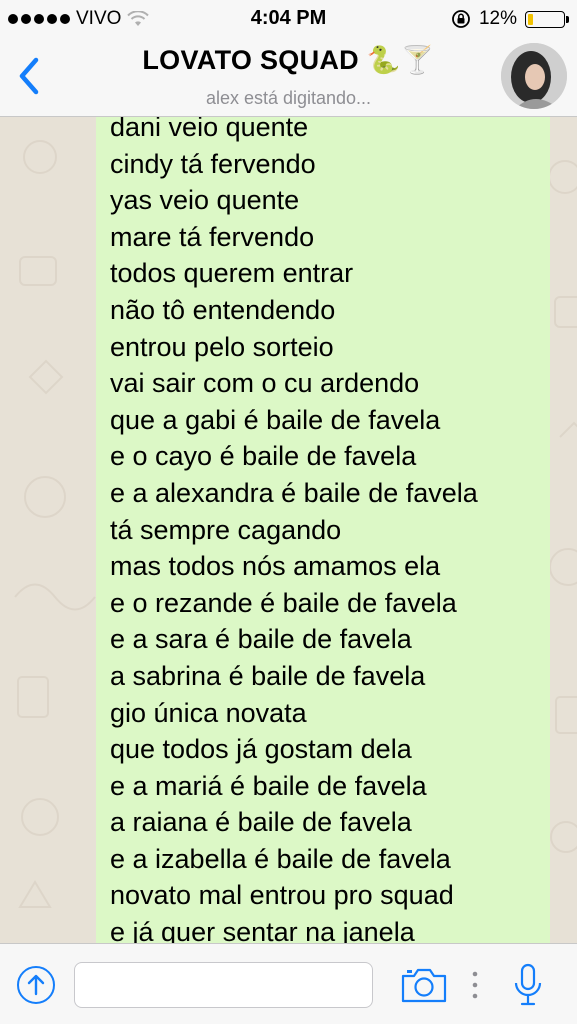 The height and width of the screenshot is (1024, 577). Describe the element at coordinates (263, 456) in the screenshot. I see `message-line: e o cayo é baile de favela` at that location.